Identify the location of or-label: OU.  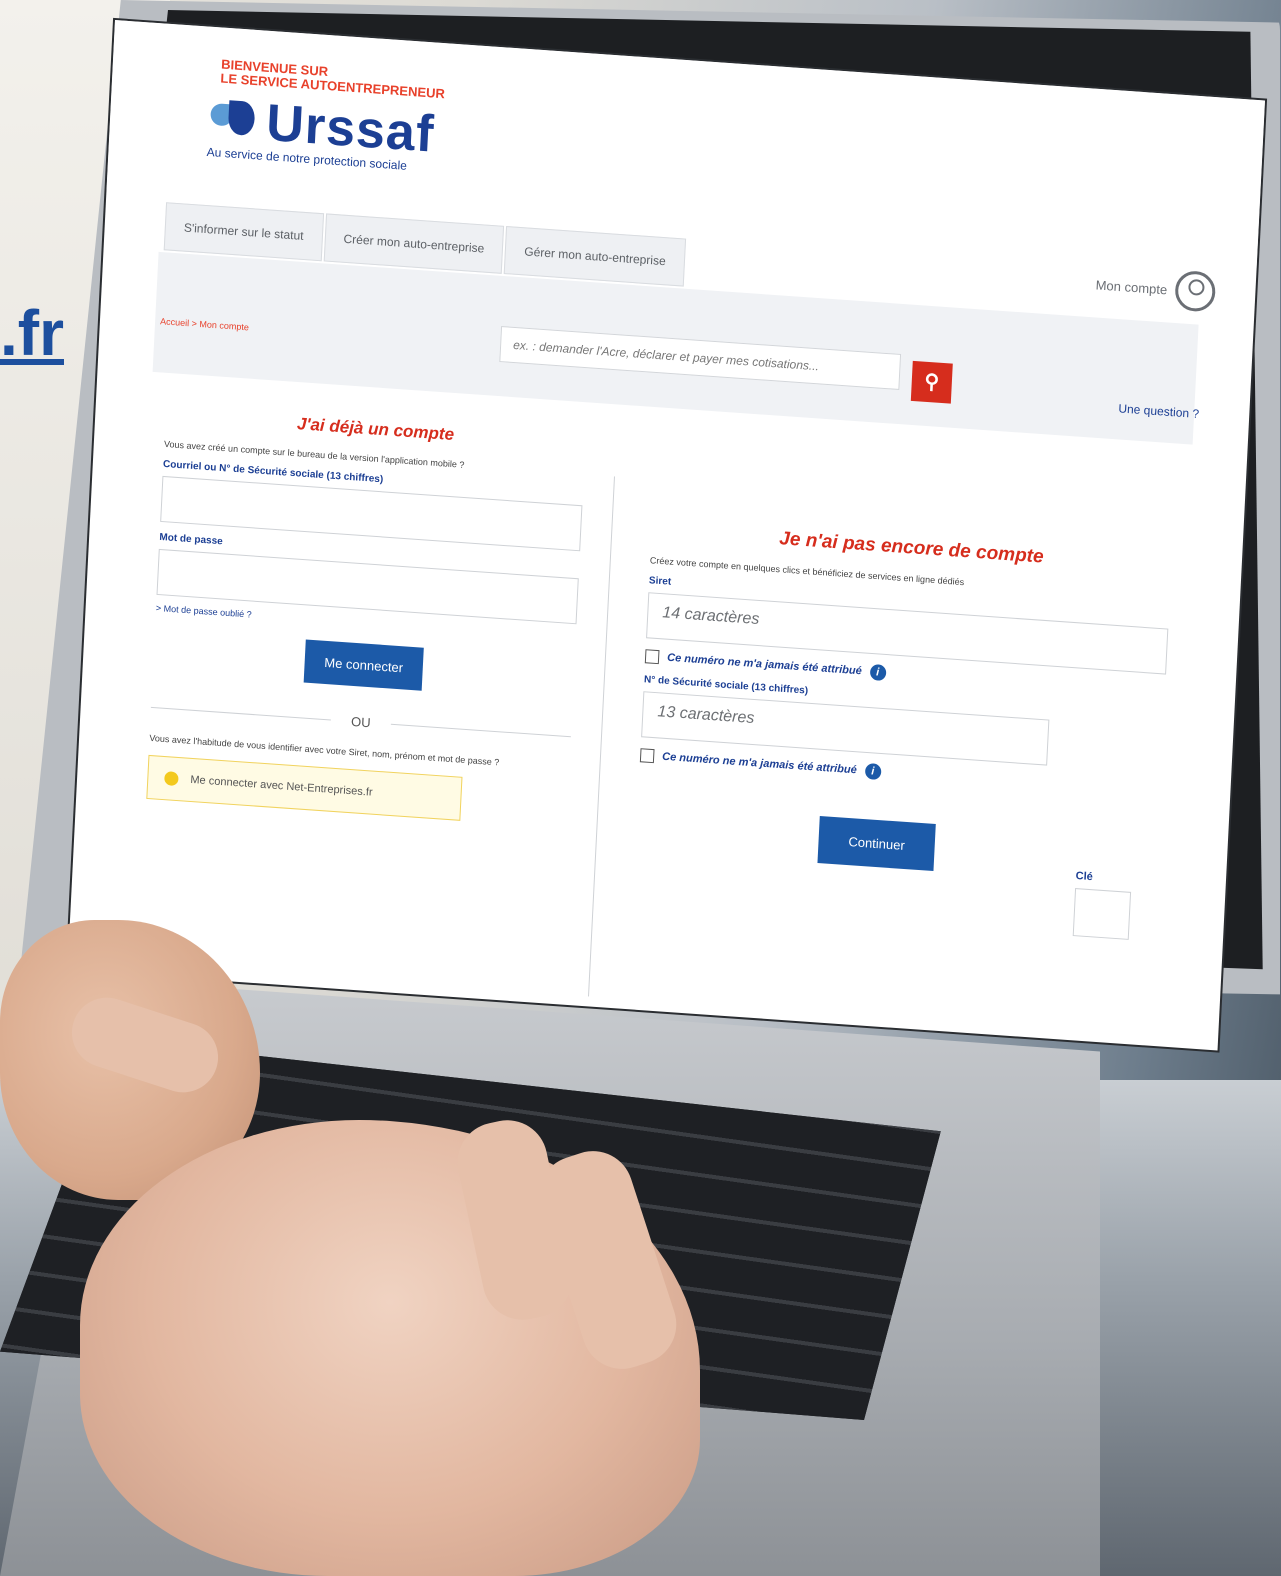
(360, 722).